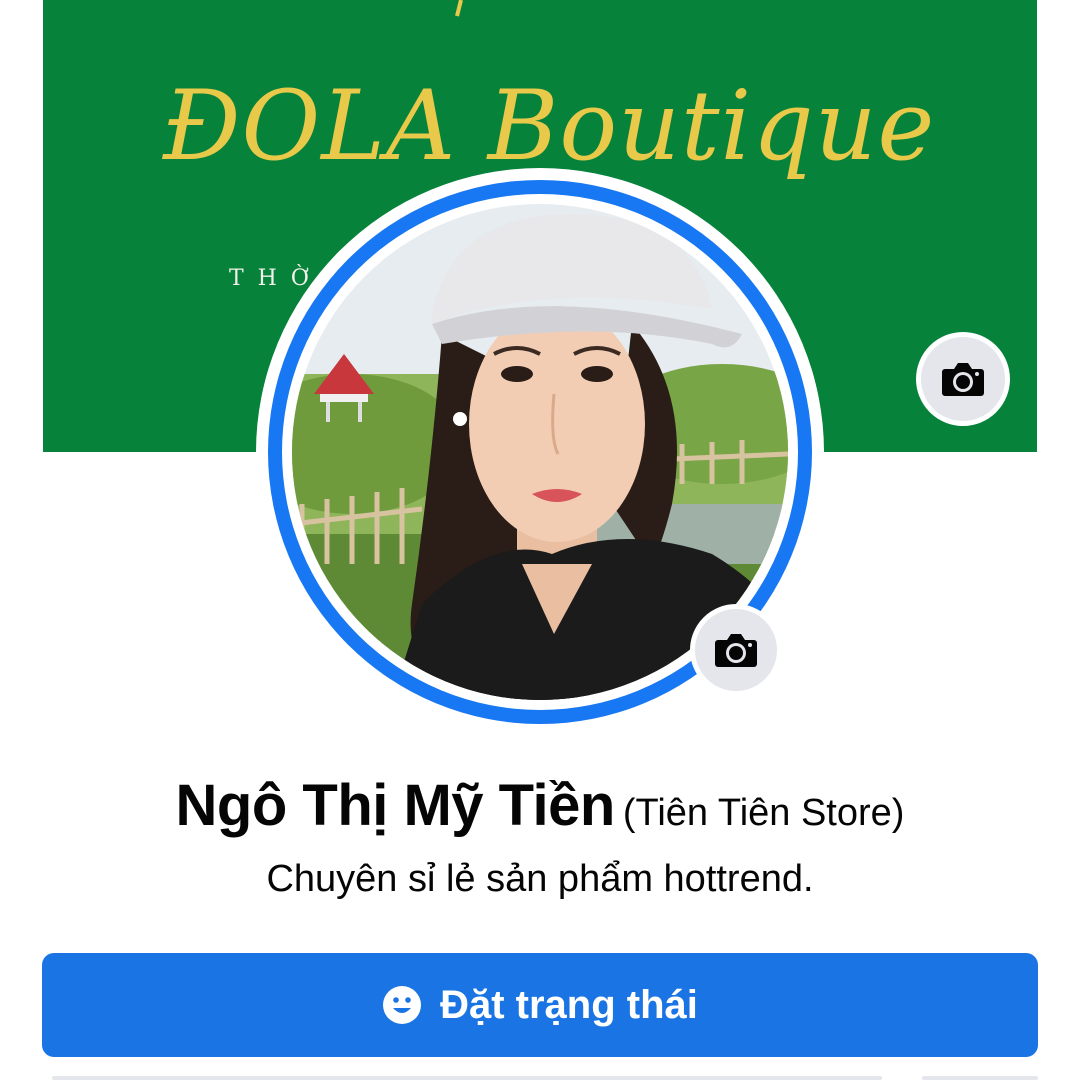 This screenshot has height=1080, width=1080. I want to click on set-status-button: Đặt trạng thái, so click(540, 1005).